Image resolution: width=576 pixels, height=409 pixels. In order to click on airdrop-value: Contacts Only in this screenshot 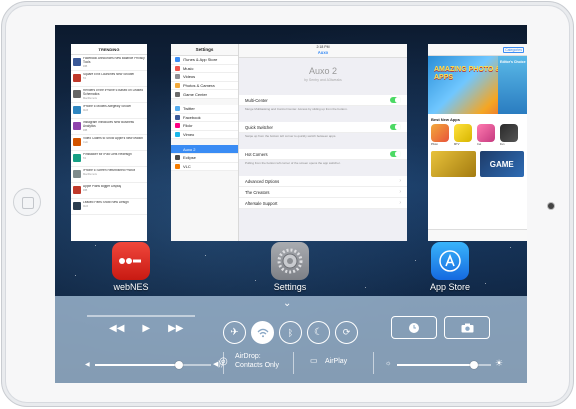, I will do `click(257, 365)`.